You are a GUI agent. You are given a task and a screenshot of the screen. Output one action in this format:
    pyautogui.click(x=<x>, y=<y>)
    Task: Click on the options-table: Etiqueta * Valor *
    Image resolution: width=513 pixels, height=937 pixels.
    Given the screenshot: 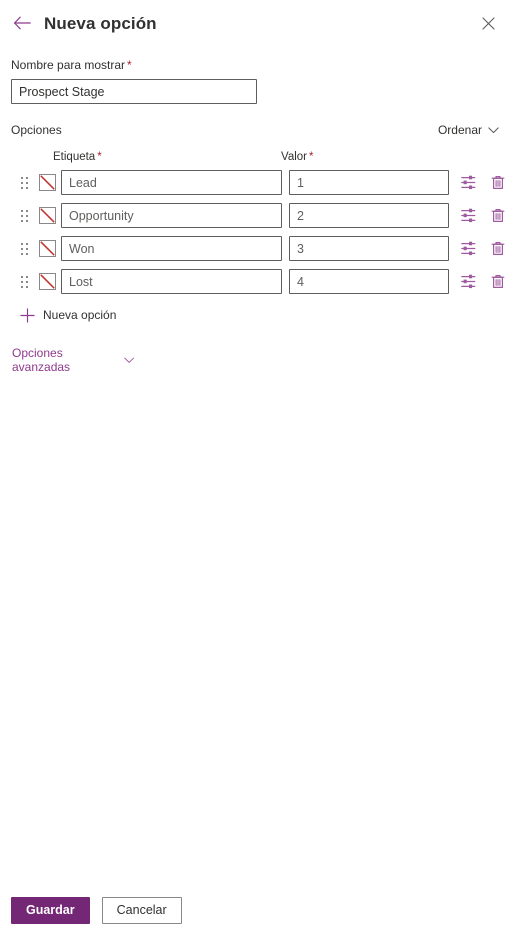 What is the action you would take?
    pyautogui.click(x=258, y=222)
    